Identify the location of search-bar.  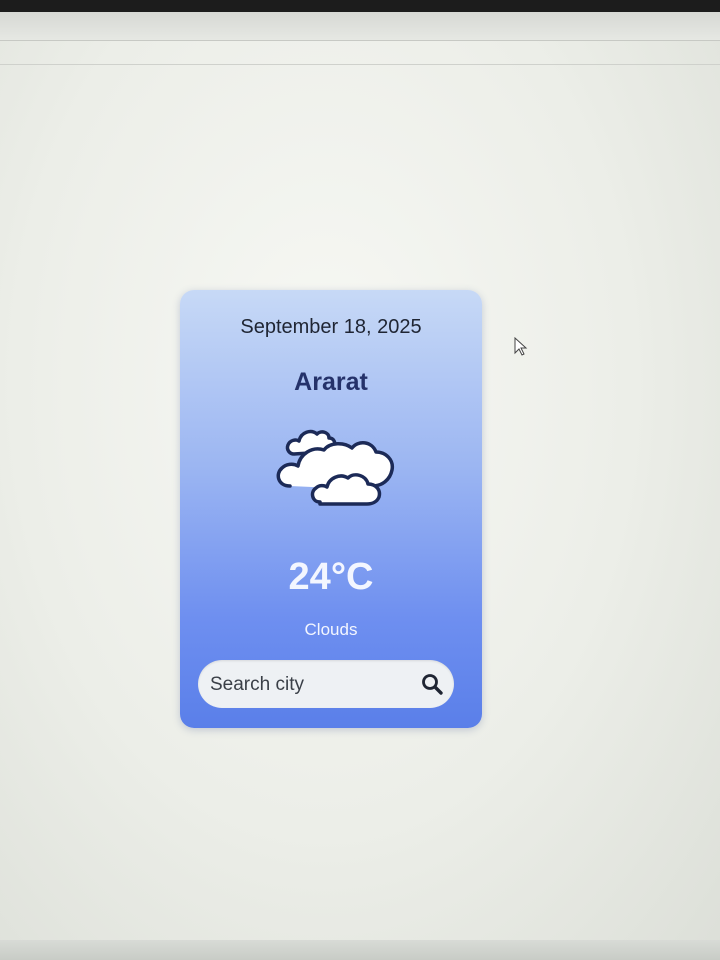
(326, 684).